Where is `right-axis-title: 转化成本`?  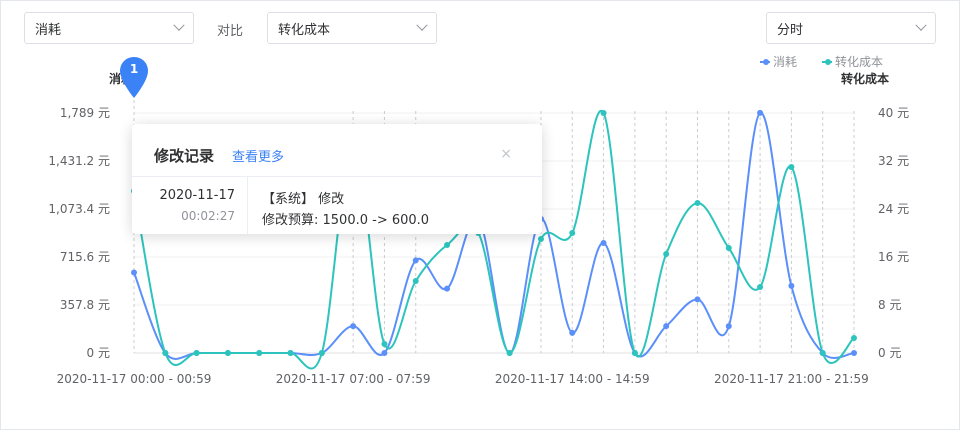 right-axis-title: 转化成本 is located at coordinates (865, 79).